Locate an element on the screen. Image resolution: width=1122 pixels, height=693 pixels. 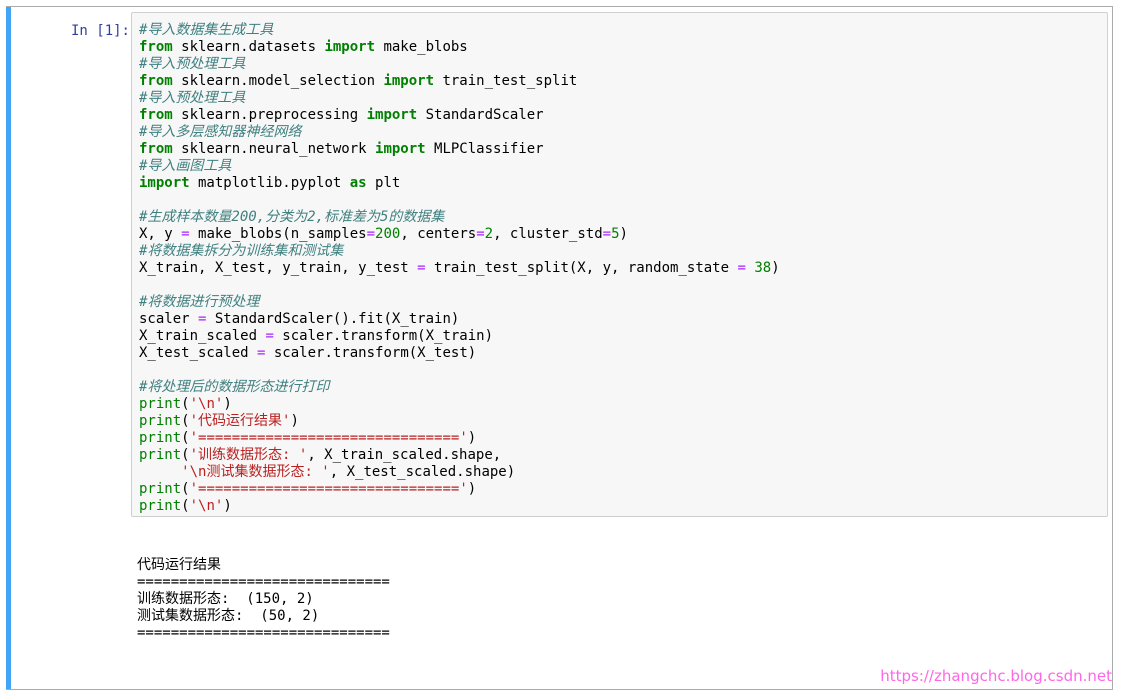
code-token: scaler.transform(X_test) is located at coordinates (371, 353).